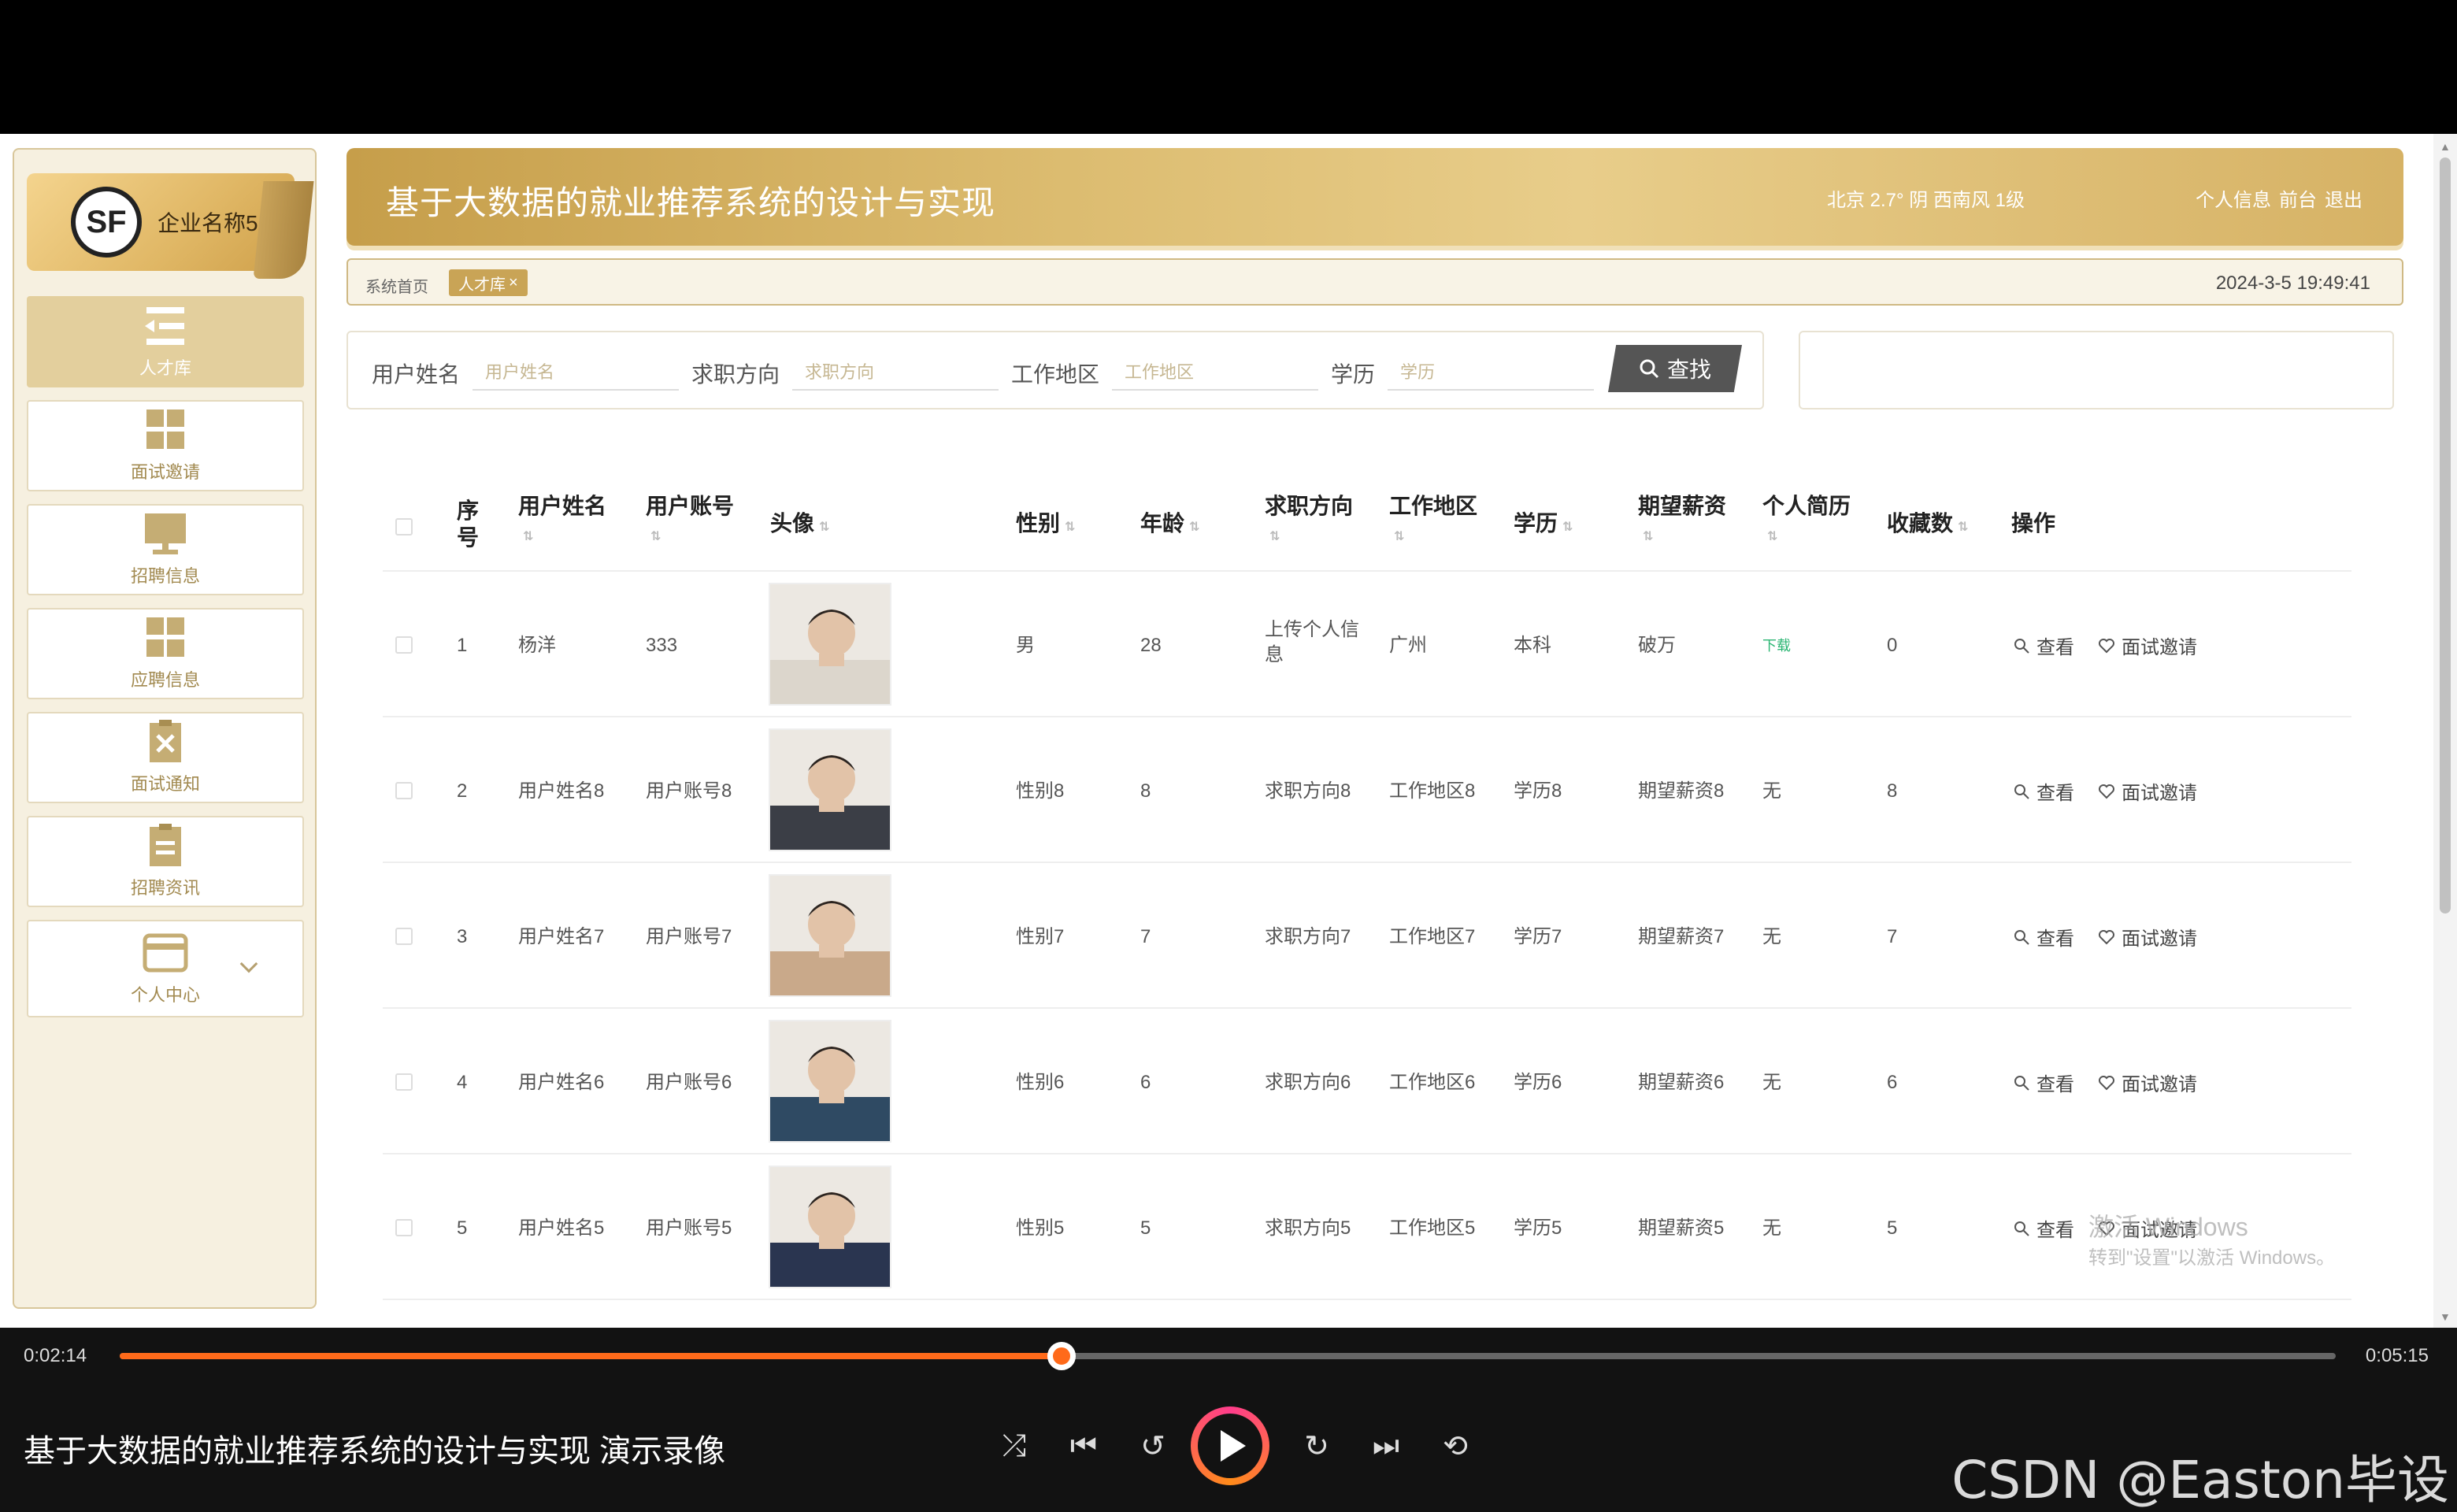 The height and width of the screenshot is (1512, 2457). Describe the element at coordinates (513, 283) in the screenshot. I see `close-icon: ×` at that location.